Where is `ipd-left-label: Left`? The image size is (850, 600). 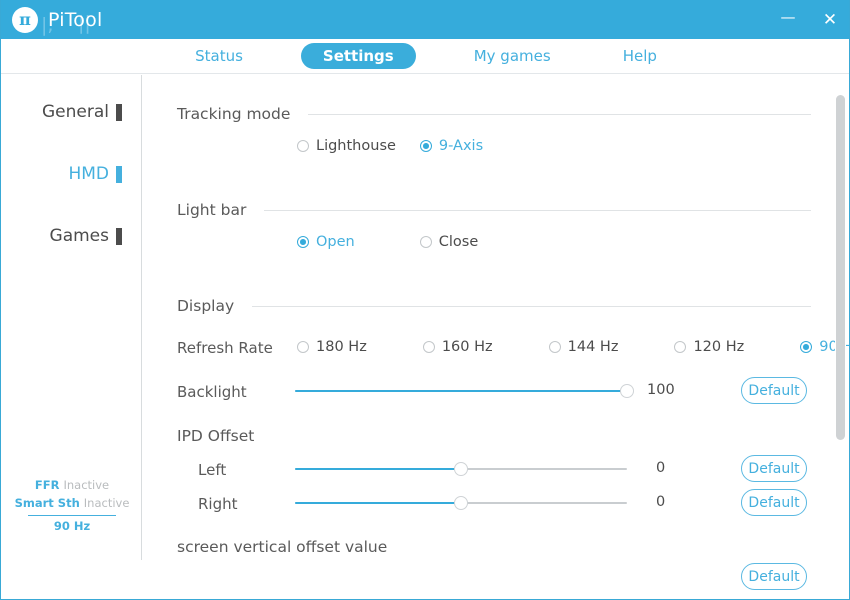
ipd-left-label: Left is located at coordinates (212, 470).